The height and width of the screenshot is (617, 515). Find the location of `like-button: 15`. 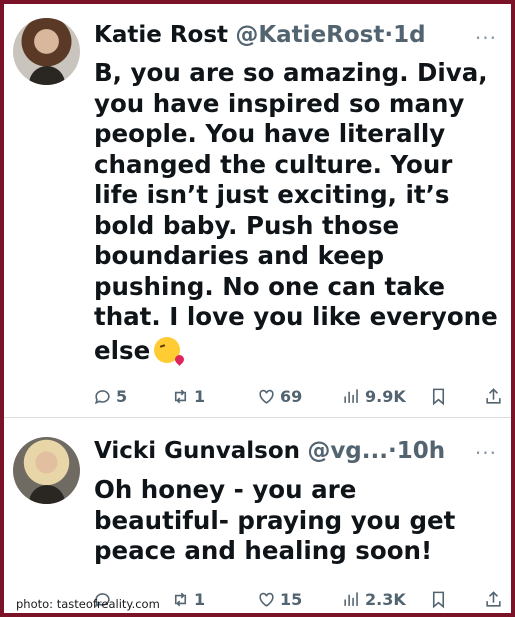

like-button: 15 is located at coordinates (279, 599).